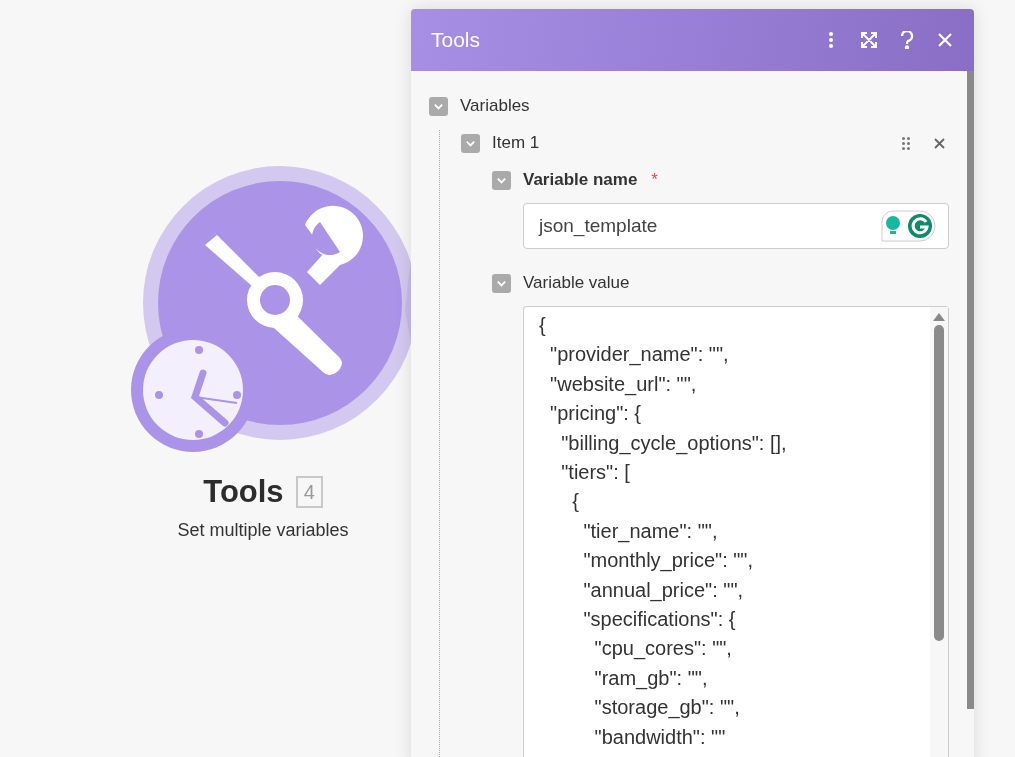  Describe the element at coordinates (516, 143) in the screenshot. I see `item-label: Item 1` at that location.